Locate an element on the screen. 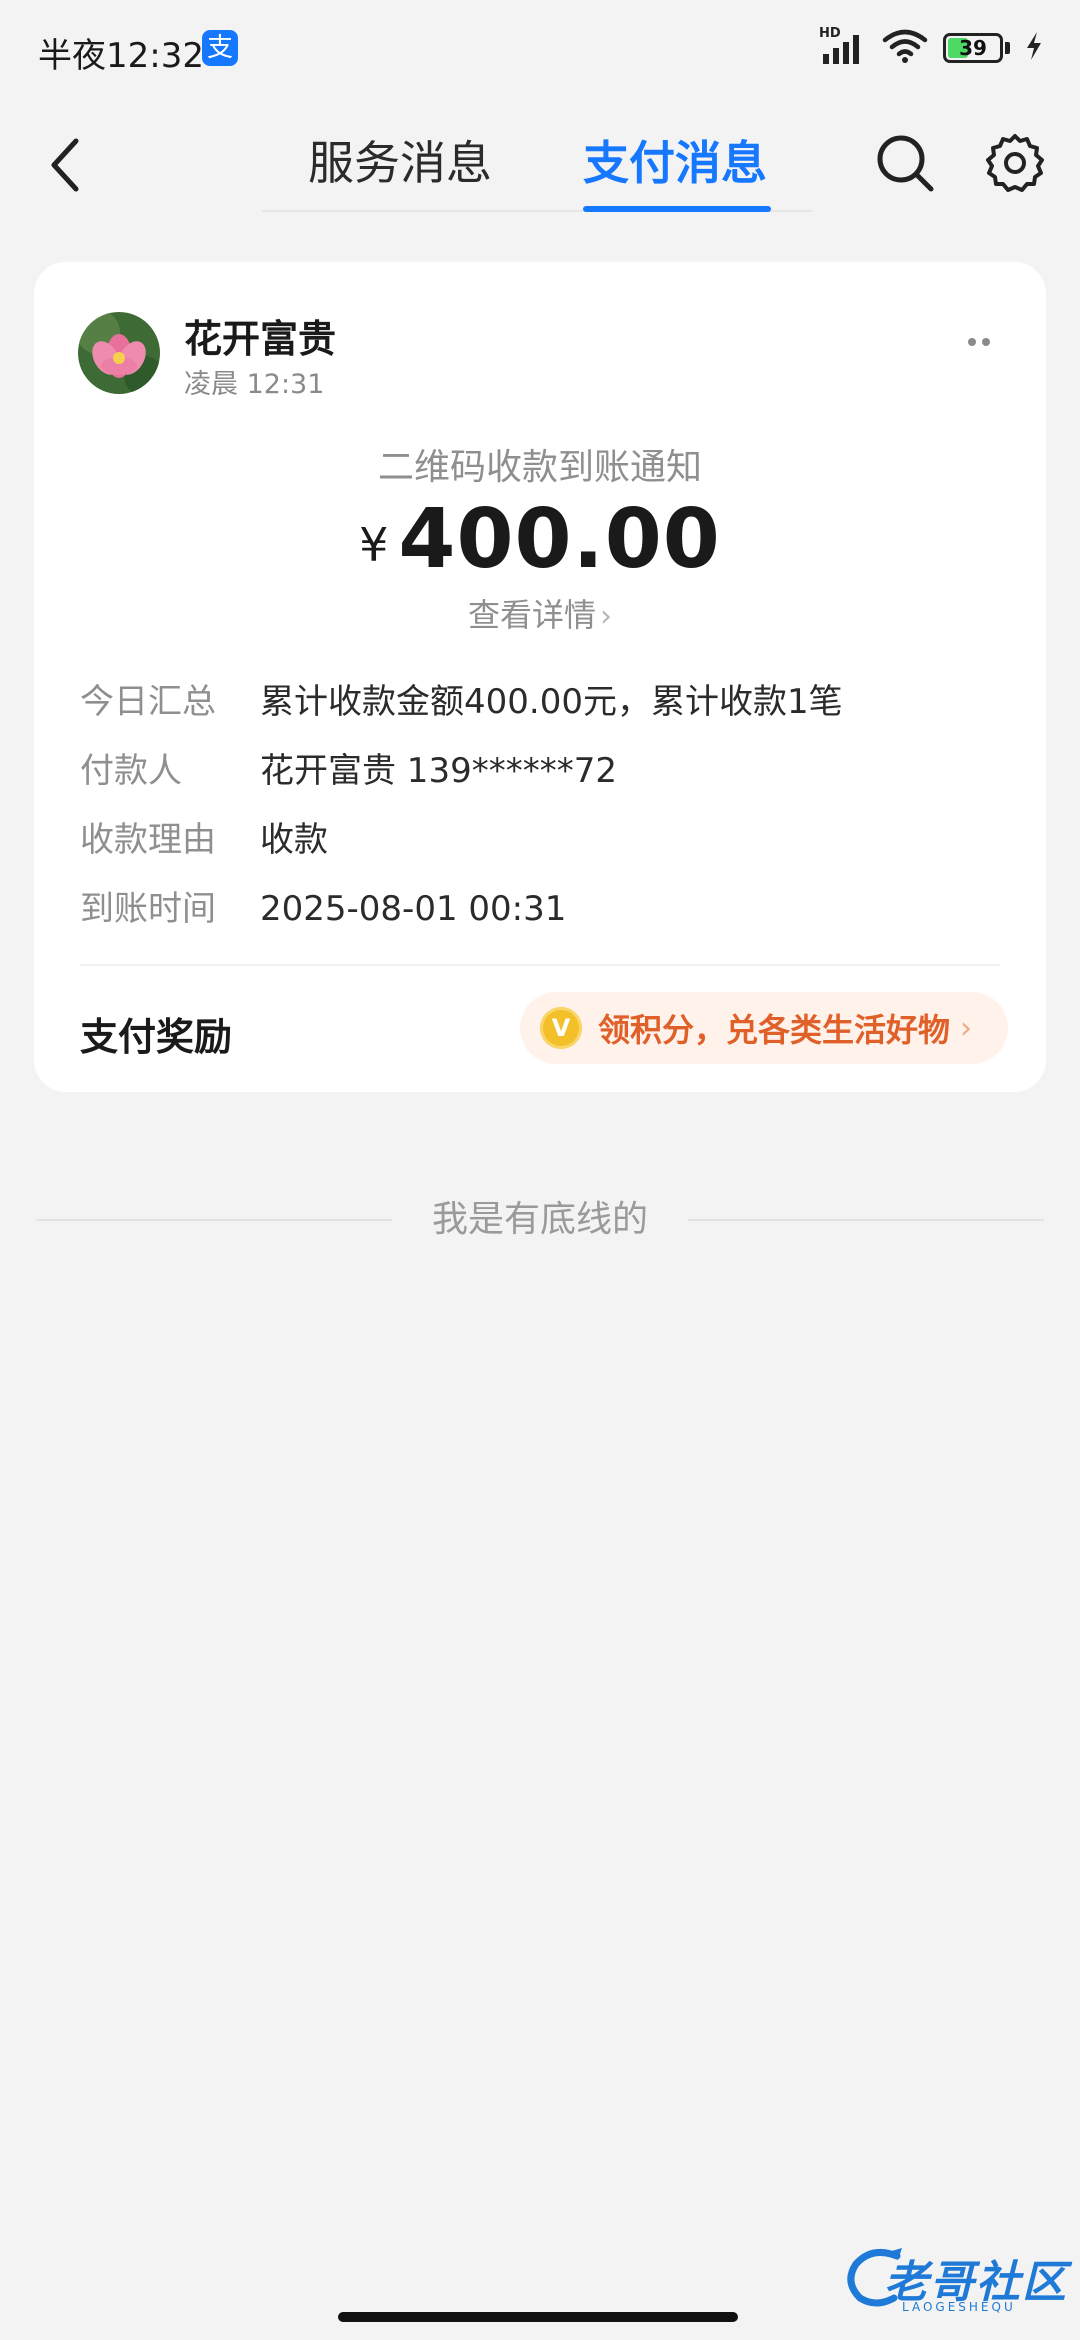 The height and width of the screenshot is (2340, 1080). reward-points-button: V 领积分，兑各类生活好物 › is located at coordinates (764, 1028).